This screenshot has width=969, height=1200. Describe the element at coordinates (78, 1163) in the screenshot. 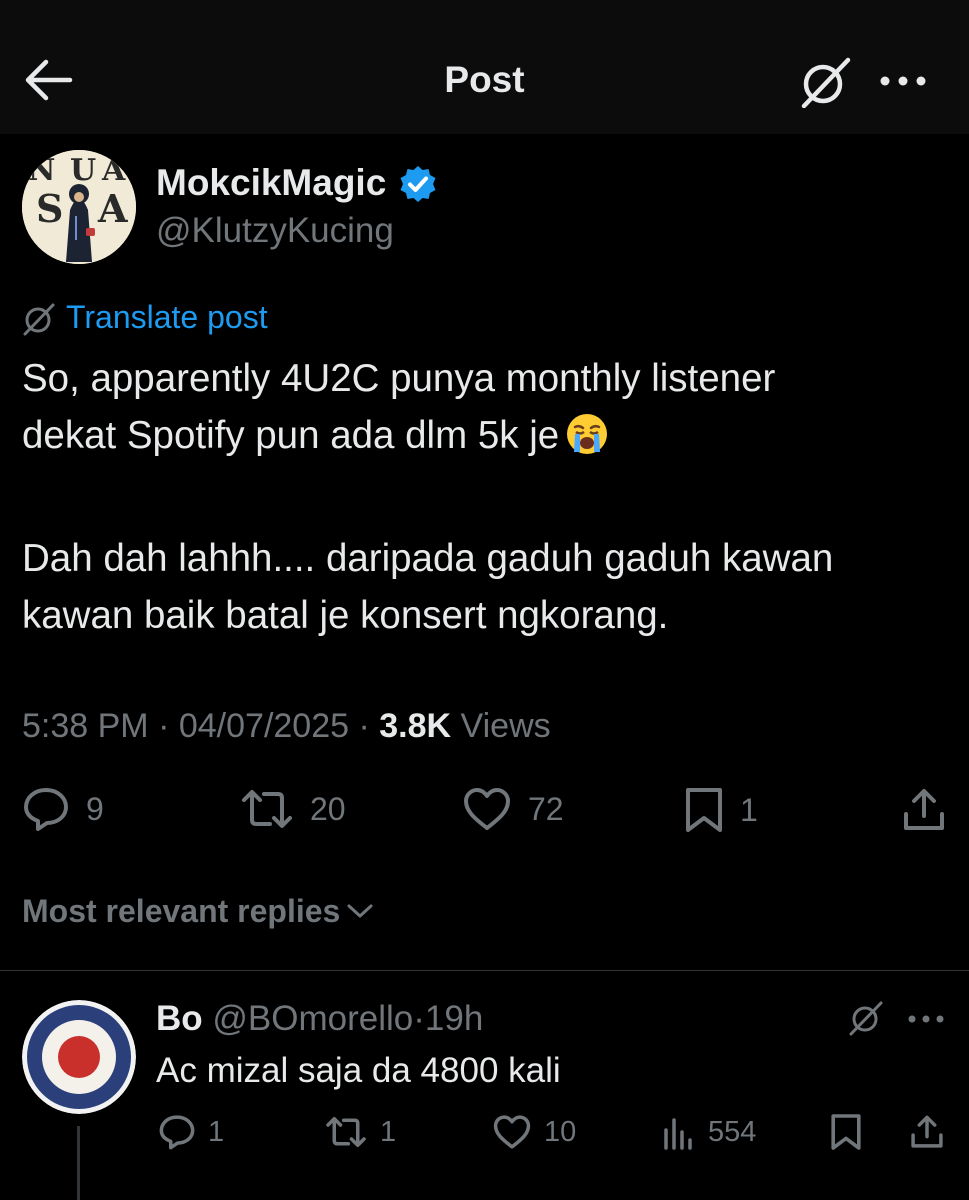

I see `thread-line` at that location.